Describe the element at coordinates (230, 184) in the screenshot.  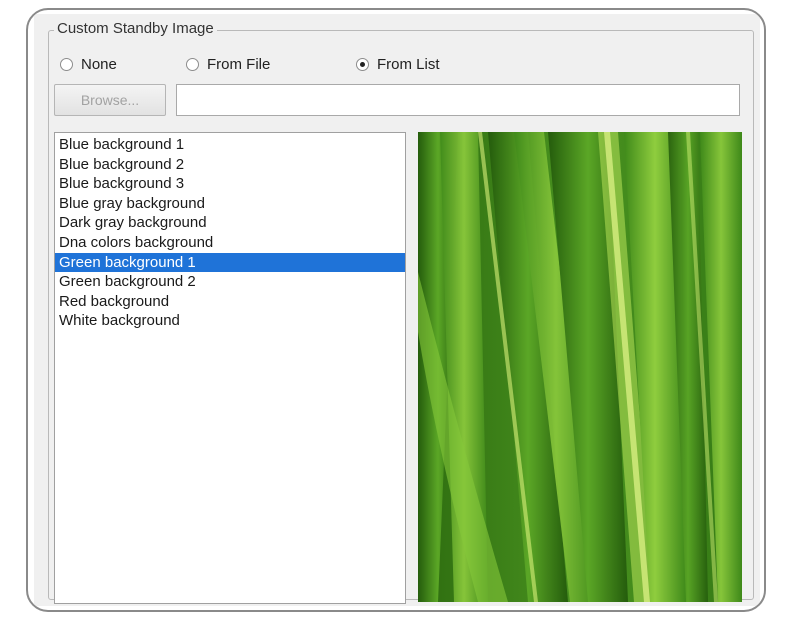
I see `list-item: Blue background 3` at that location.